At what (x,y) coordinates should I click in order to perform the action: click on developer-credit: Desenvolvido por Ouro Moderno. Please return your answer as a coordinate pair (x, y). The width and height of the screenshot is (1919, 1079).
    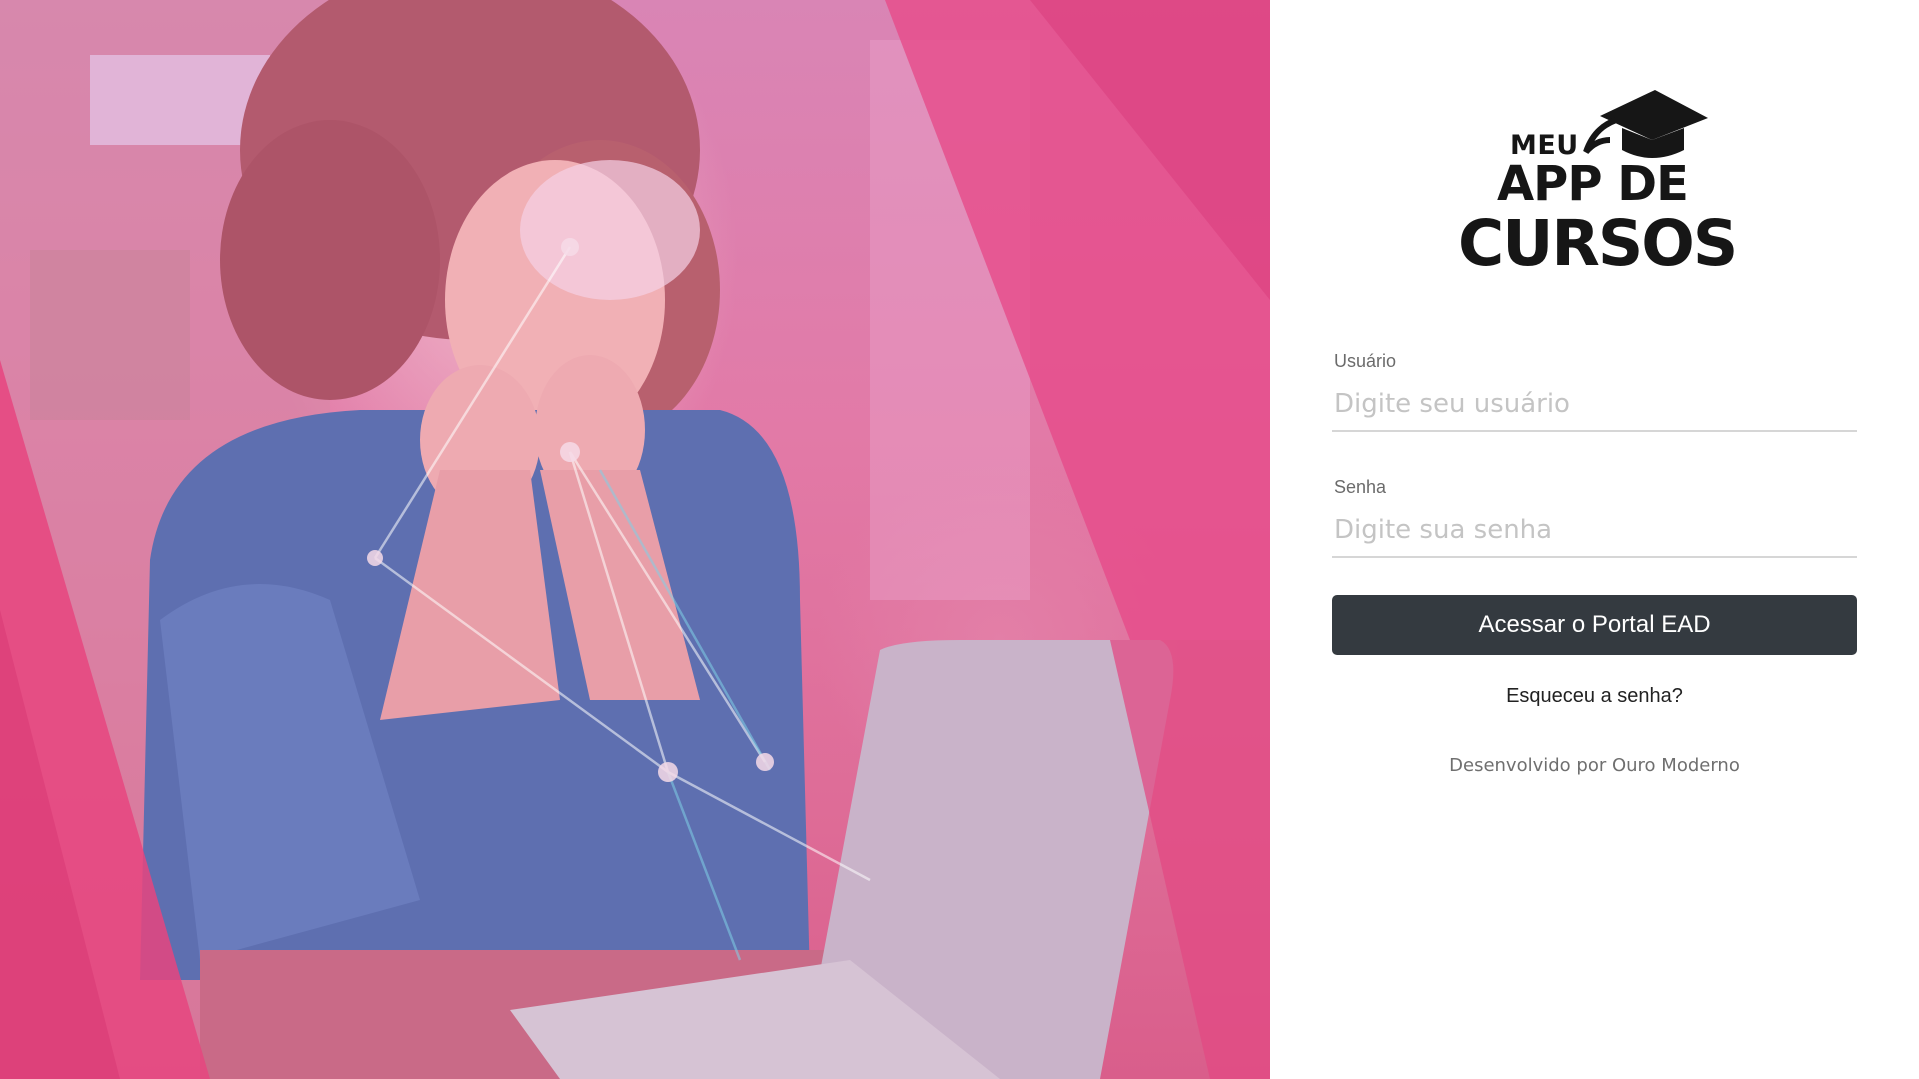
    Looking at the image, I should click on (1594, 765).